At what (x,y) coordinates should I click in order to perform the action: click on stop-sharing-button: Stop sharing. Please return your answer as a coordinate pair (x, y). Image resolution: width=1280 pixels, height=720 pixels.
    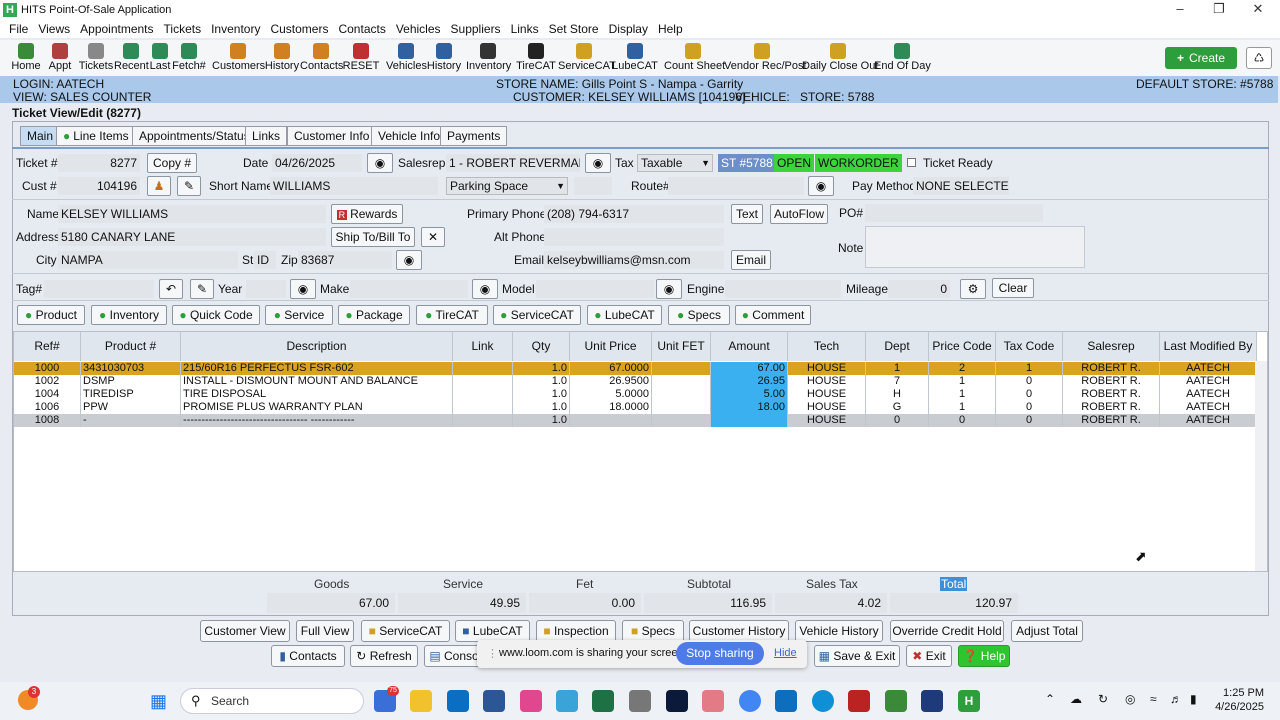
    Looking at the image, I should click on (720, 653).